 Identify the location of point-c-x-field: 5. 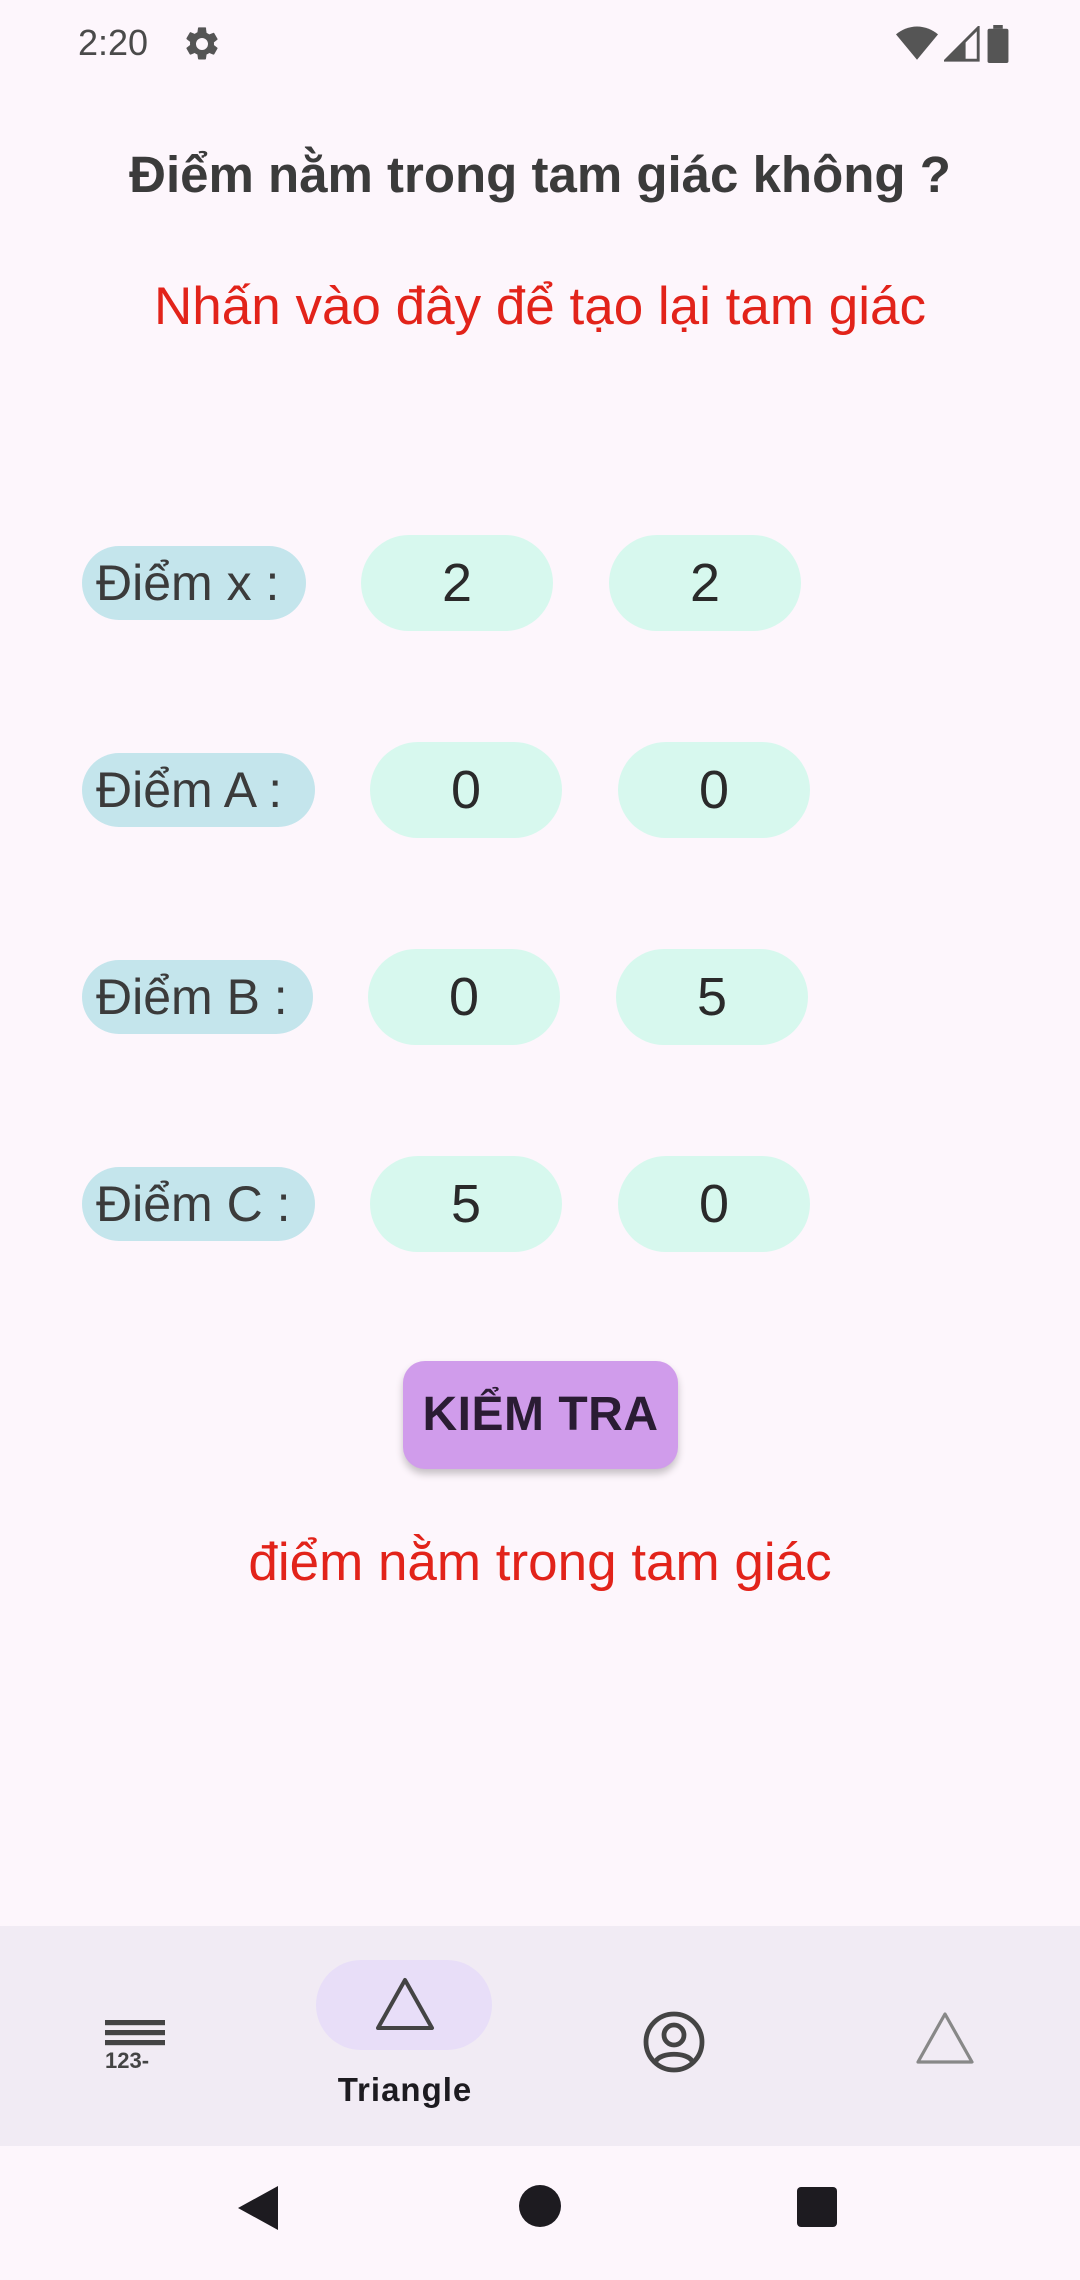
(466, 1204).